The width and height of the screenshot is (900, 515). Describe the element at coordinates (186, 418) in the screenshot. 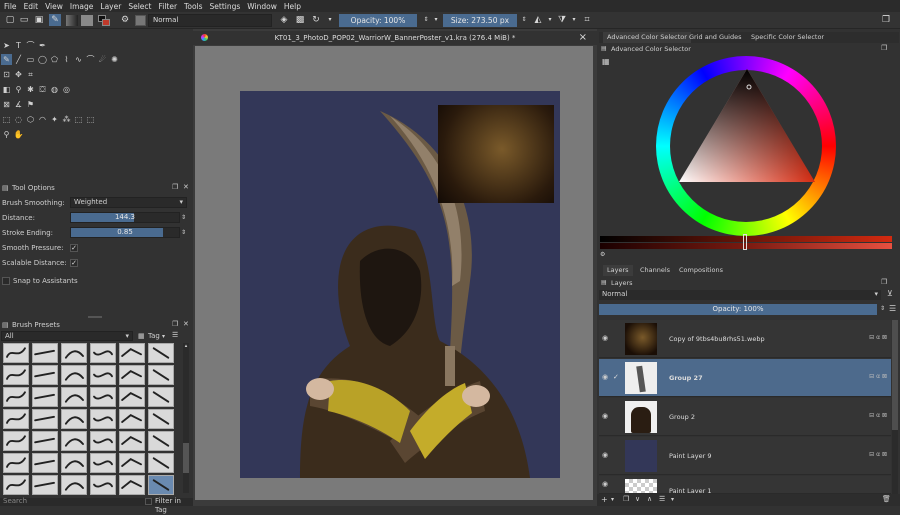

I see `brush-scrollbar: ▴` at that location.